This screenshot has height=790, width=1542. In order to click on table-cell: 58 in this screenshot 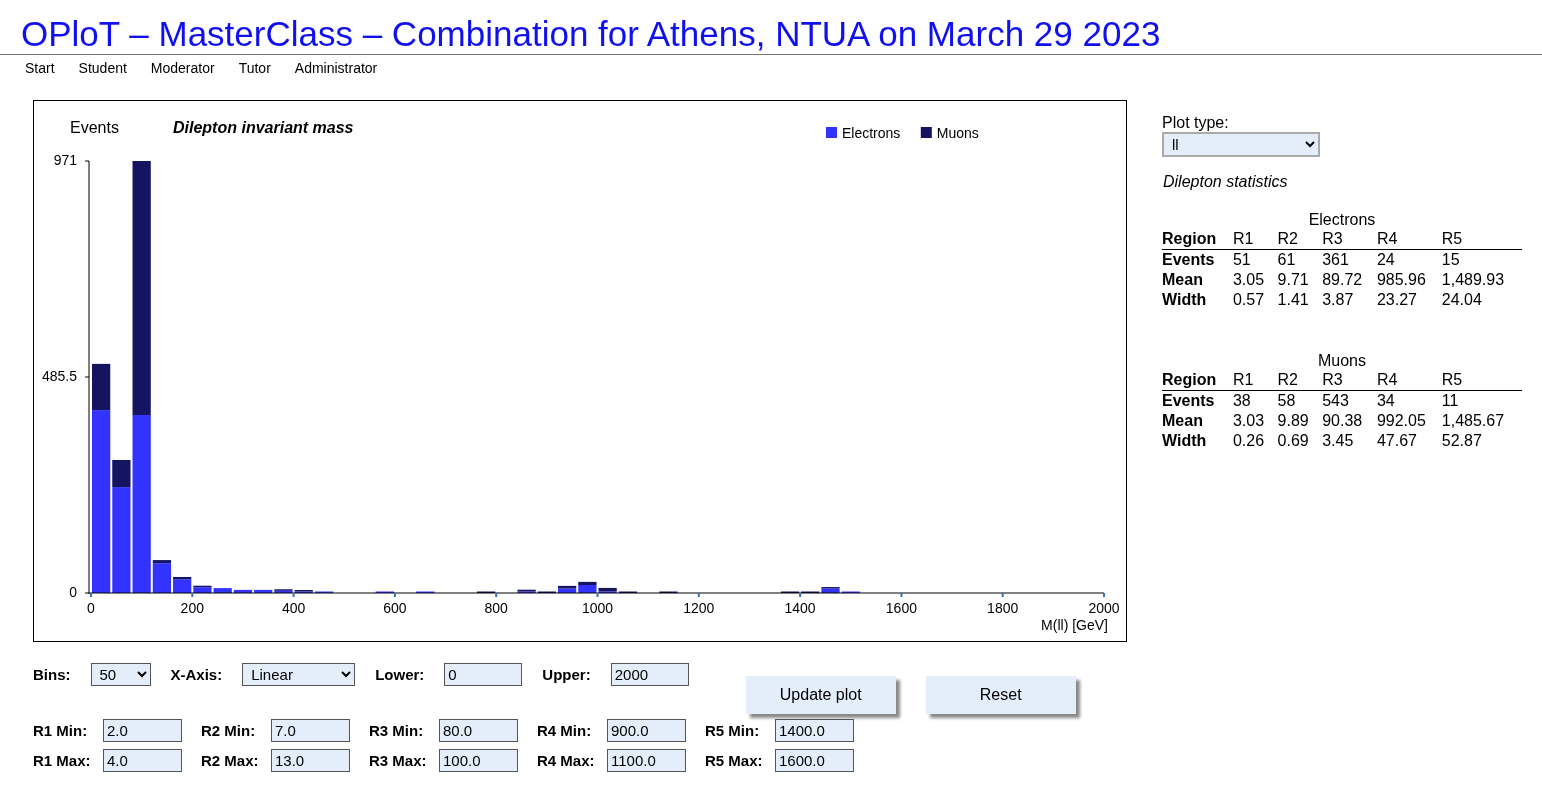, I will do `click(1300, 400)`.